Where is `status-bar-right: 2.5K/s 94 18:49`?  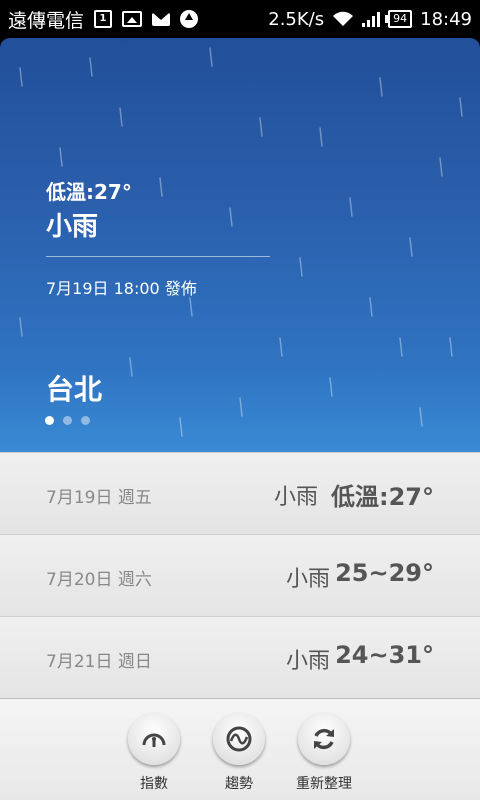 status-bar-right: 2.5K/s 94 18:49 is located at coordinates (370, 19).